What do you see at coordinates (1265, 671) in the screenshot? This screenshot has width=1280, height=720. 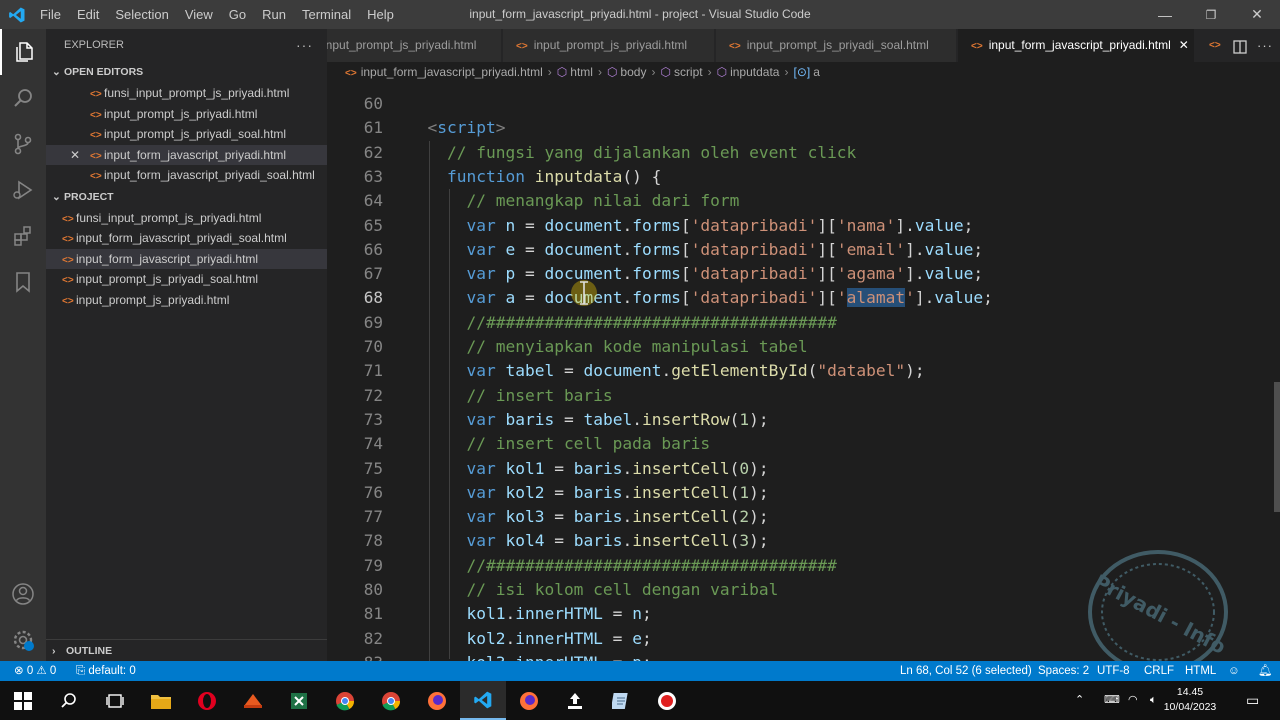 I see `notifications-icon: 🔔︎` at bounding box center [1265, 671].